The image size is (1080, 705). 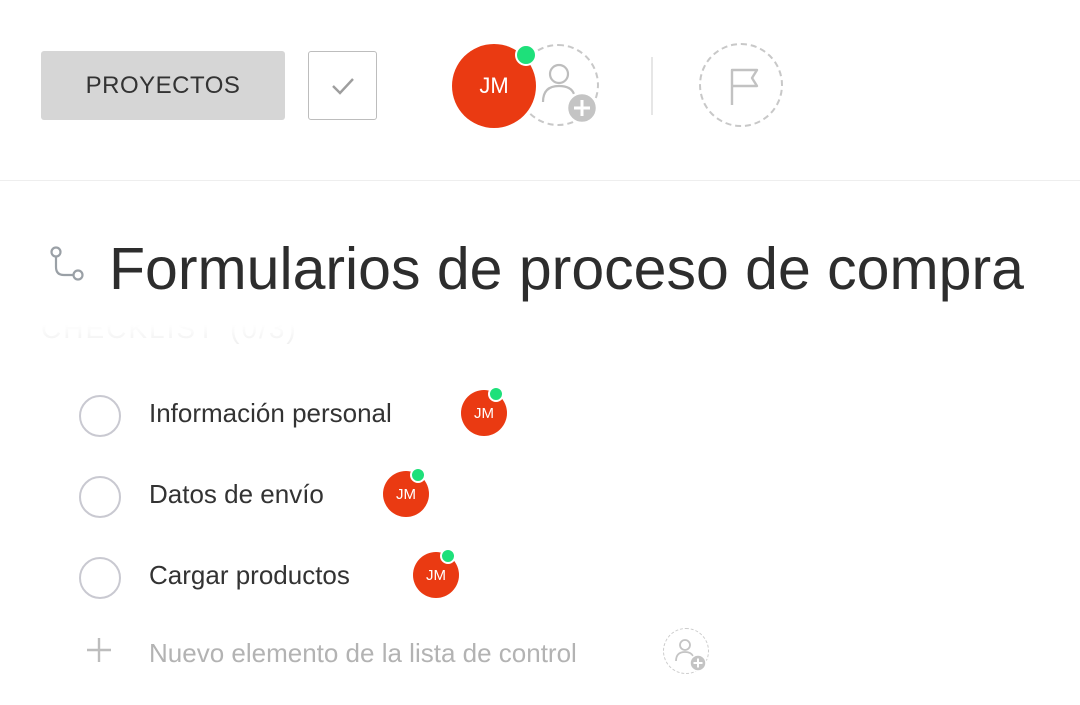 I want to click on mark-complete-button, so click(x=342, y=85).